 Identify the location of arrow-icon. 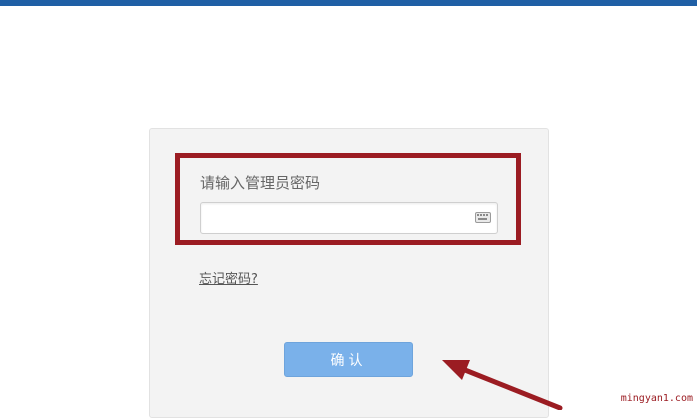
(502, 385).